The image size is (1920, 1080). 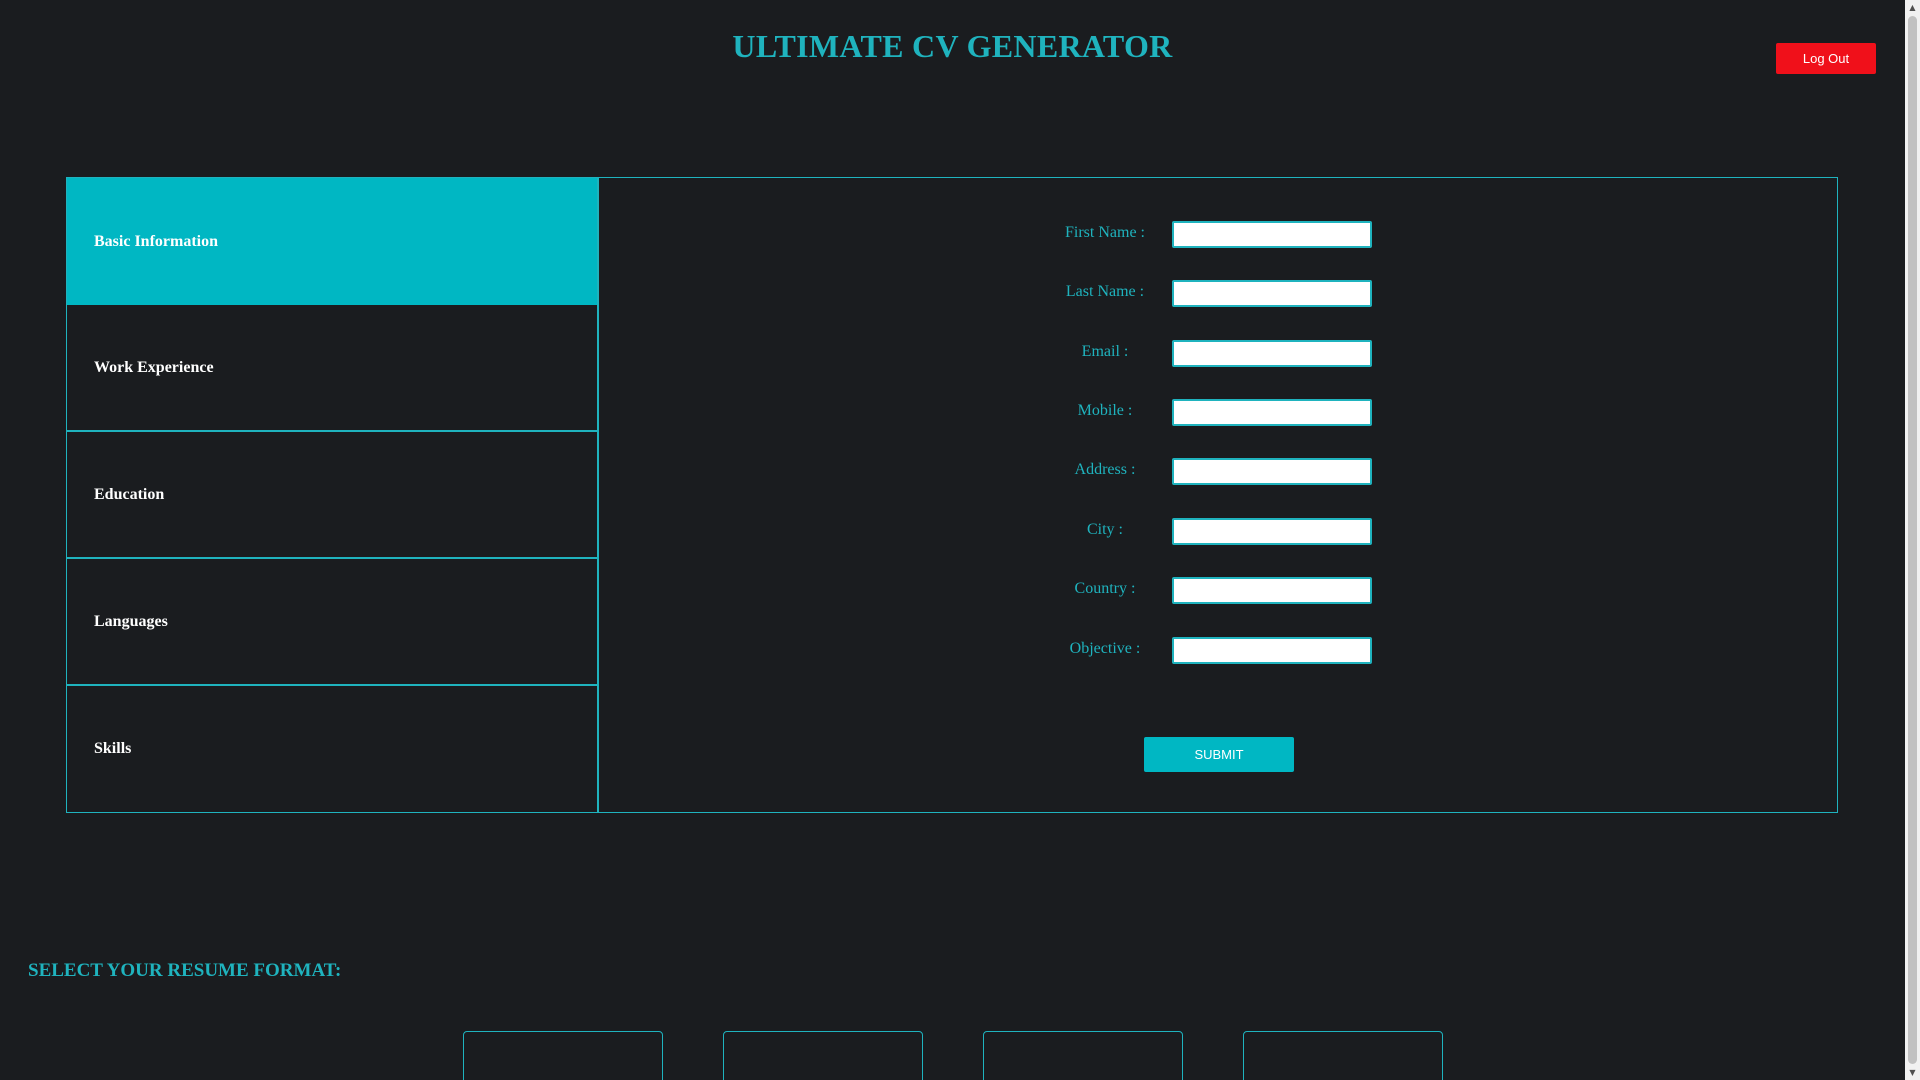 I want to click on form-row-country: Country :, so click(x=1218, y=591).